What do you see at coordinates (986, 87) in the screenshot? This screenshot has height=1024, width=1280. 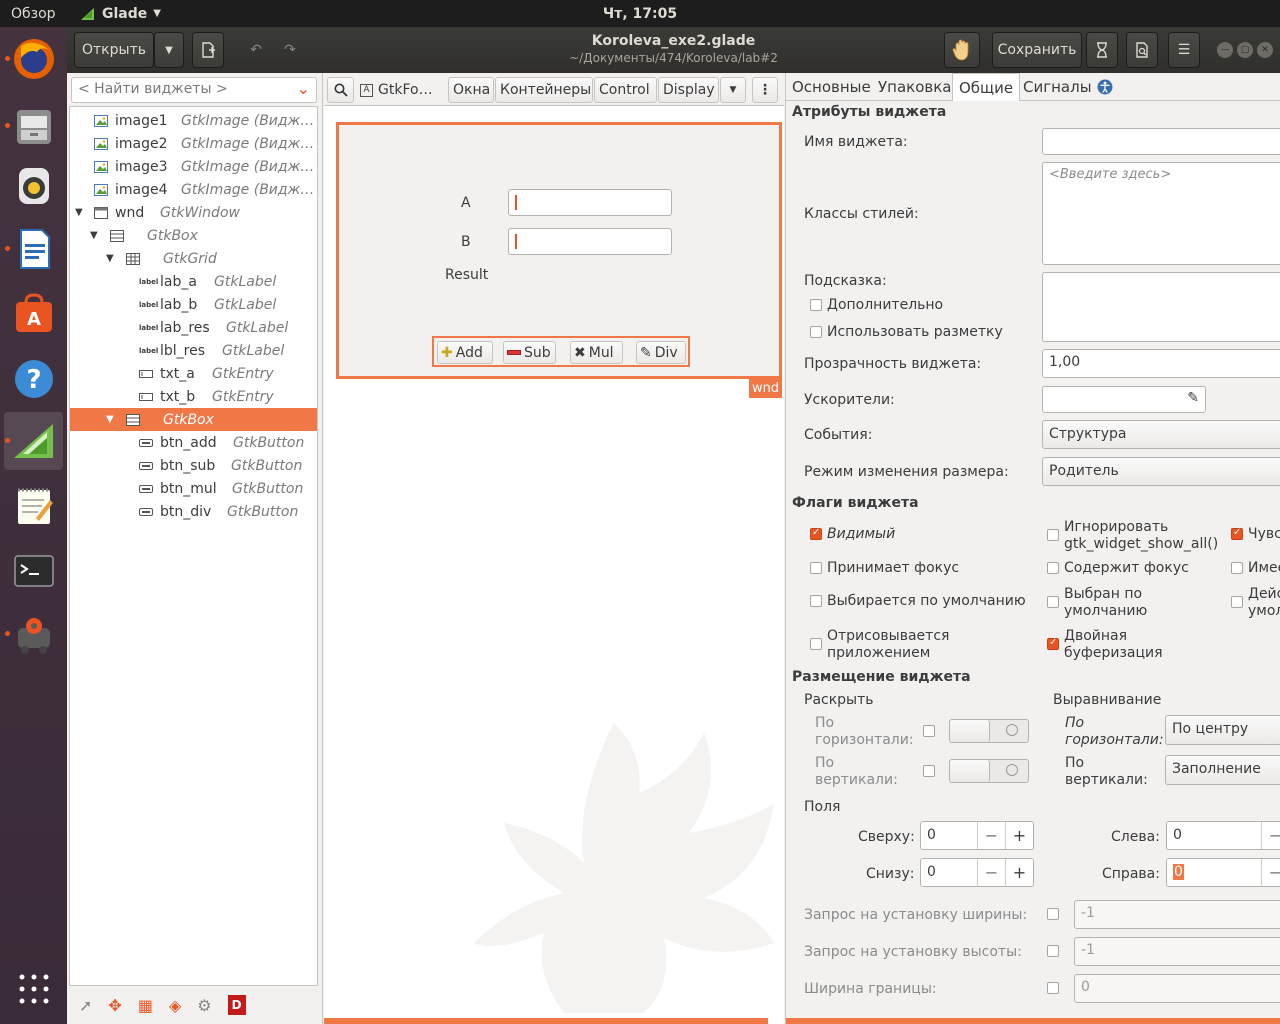 I see `tab-common: Общие` at bounding box center [986, 87].